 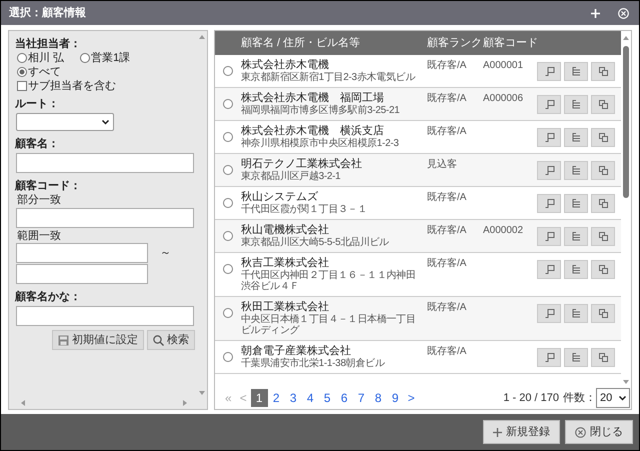 I want to click on window-title: 選択：顧客情報, so click(x=48, y=13).